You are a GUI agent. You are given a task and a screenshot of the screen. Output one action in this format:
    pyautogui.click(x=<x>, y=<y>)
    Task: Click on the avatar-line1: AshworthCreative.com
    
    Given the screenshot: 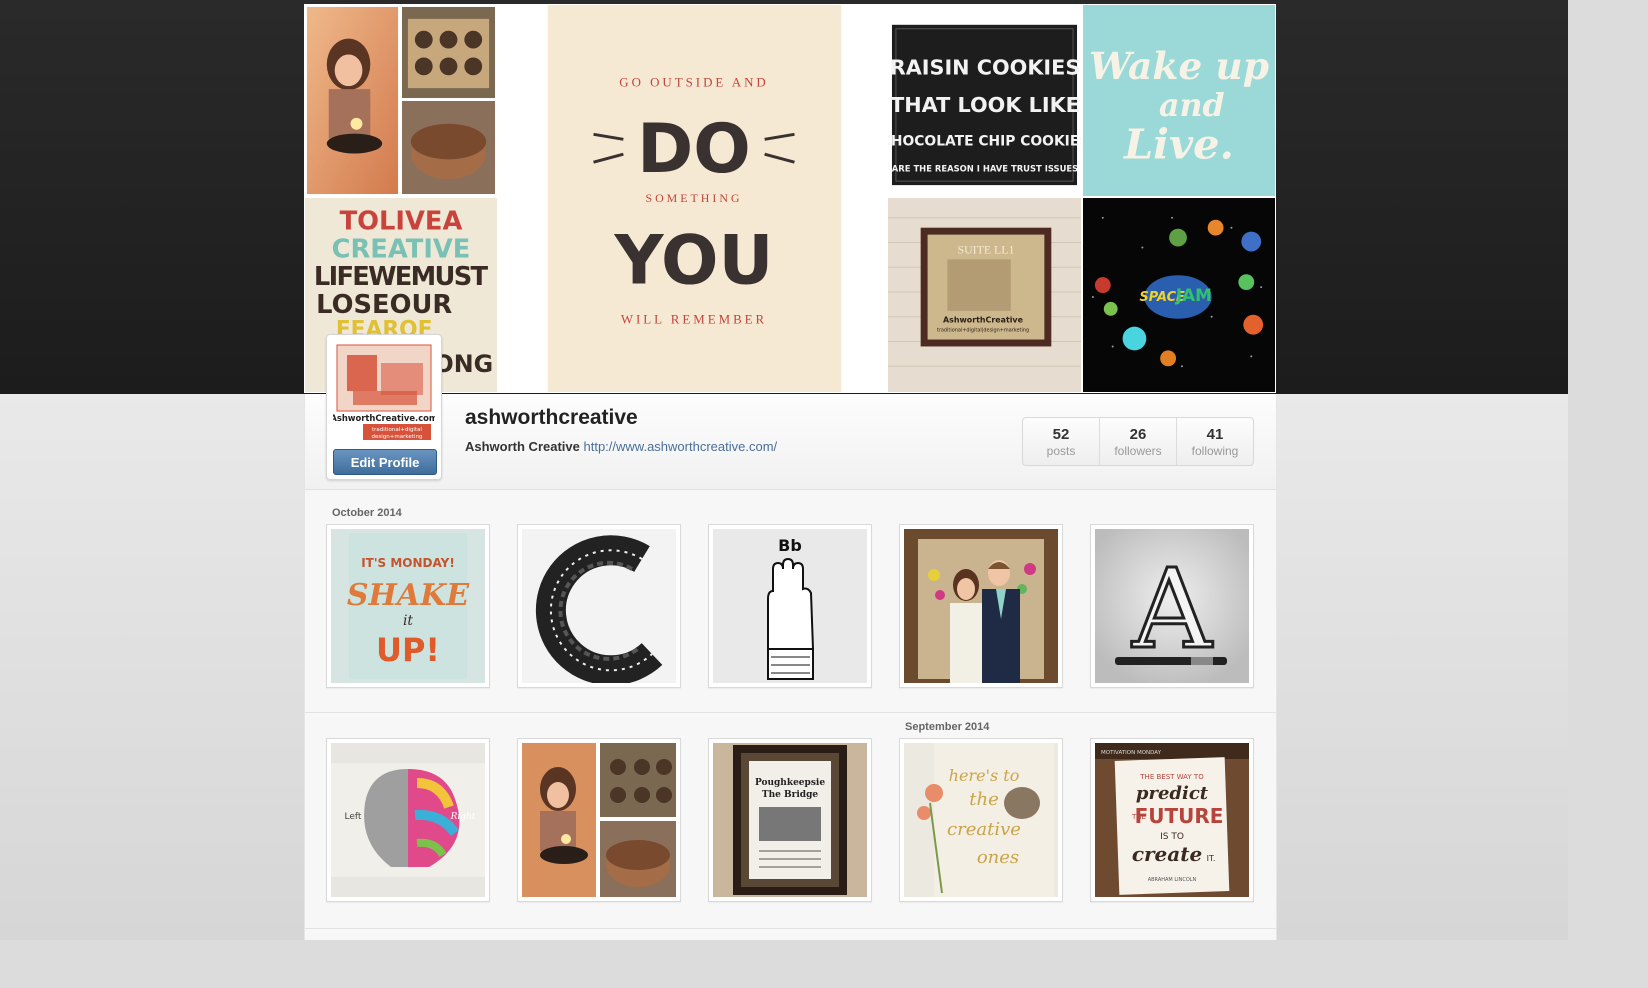 What is the action you would take?
    pyautogui.click(x=384, y=418)
    